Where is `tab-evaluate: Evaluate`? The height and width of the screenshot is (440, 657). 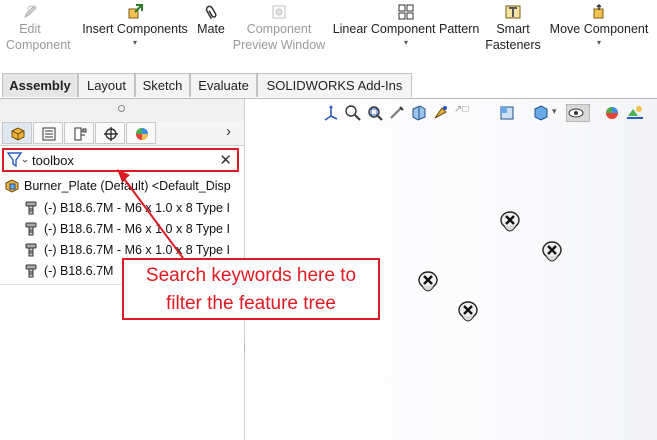
tab-evaluate: Evaluate is located at coordinates (223, 85).